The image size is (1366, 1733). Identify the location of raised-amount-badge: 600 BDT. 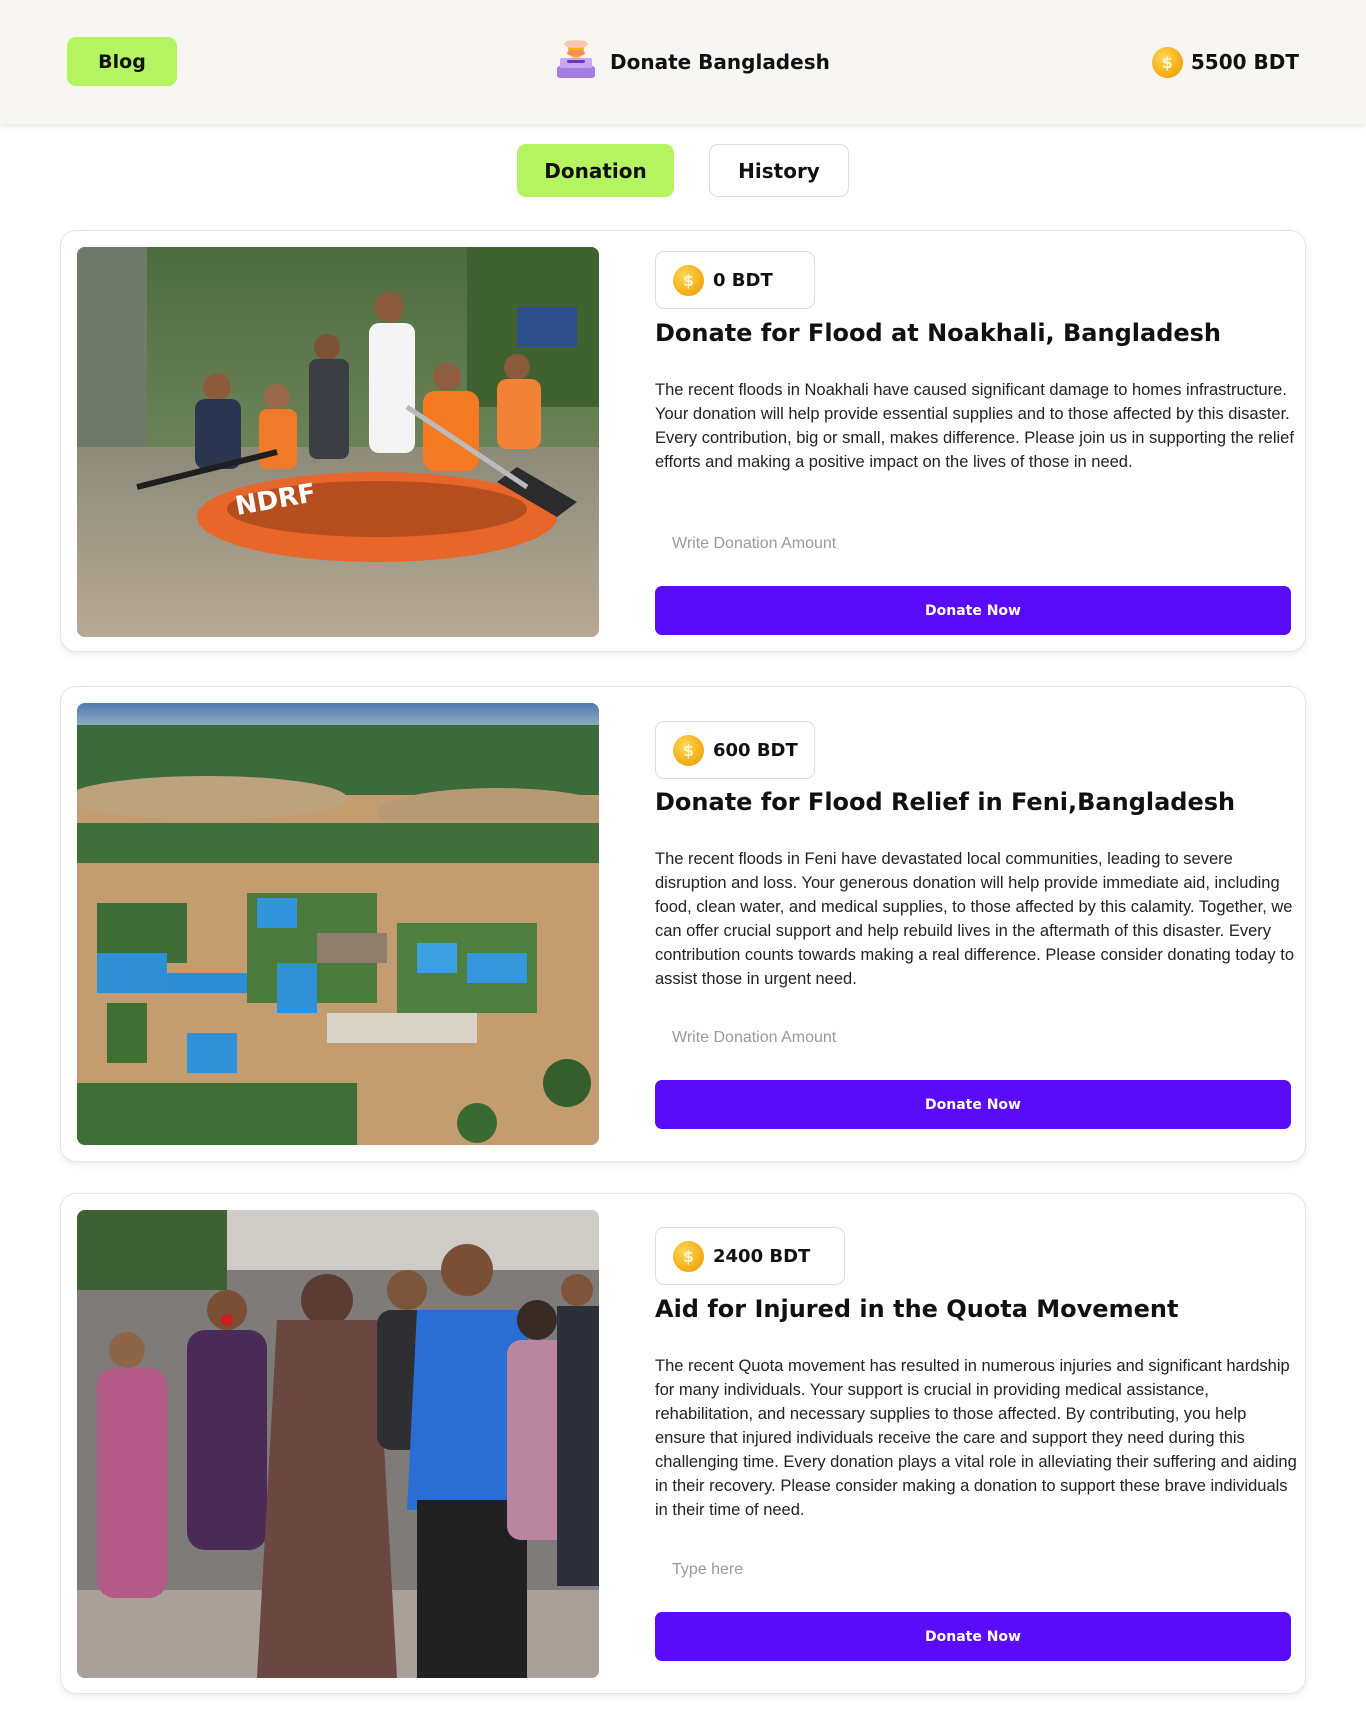
(735, 750).